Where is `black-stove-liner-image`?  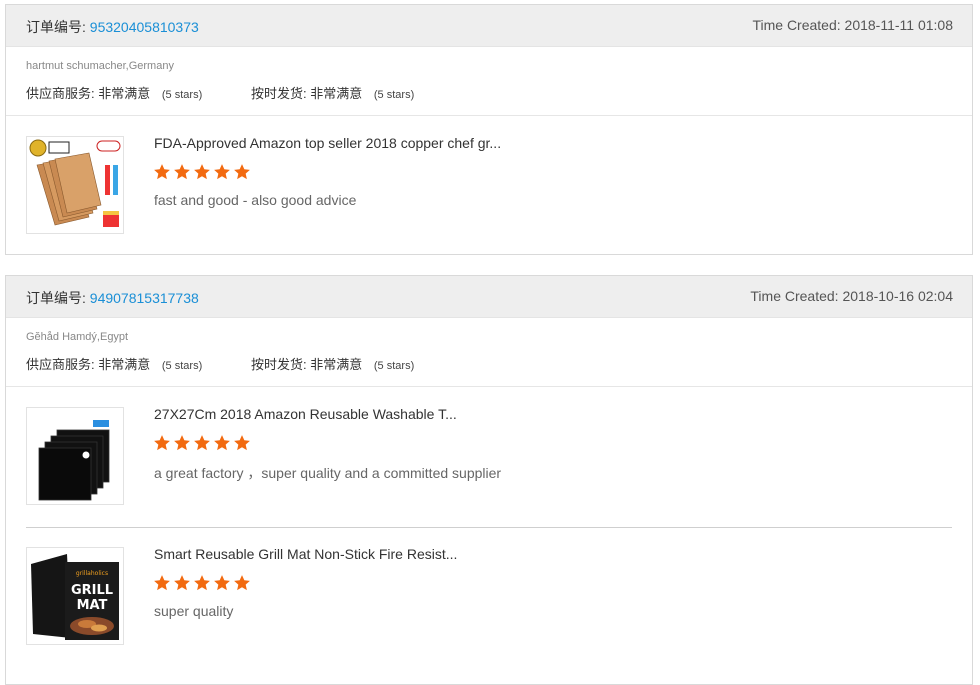 black-stove-liner-image is located at coordinates (75, 456).